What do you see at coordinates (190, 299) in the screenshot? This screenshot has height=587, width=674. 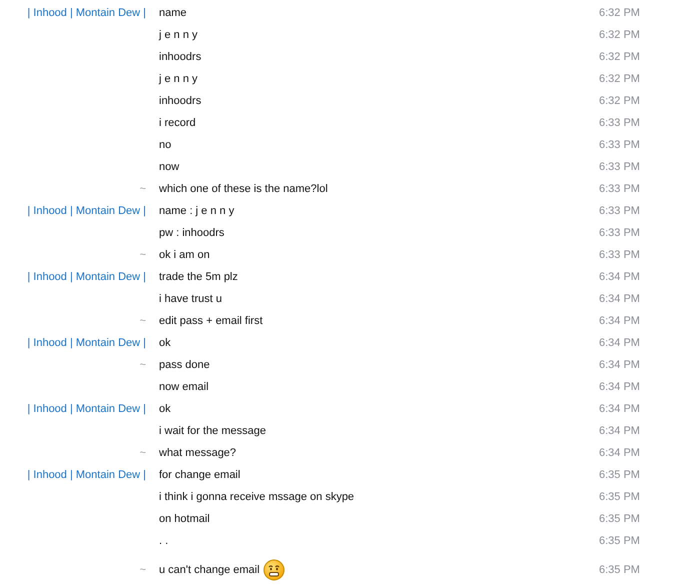 I see `message-text: i have trust u` at bounding box center [190, 299].